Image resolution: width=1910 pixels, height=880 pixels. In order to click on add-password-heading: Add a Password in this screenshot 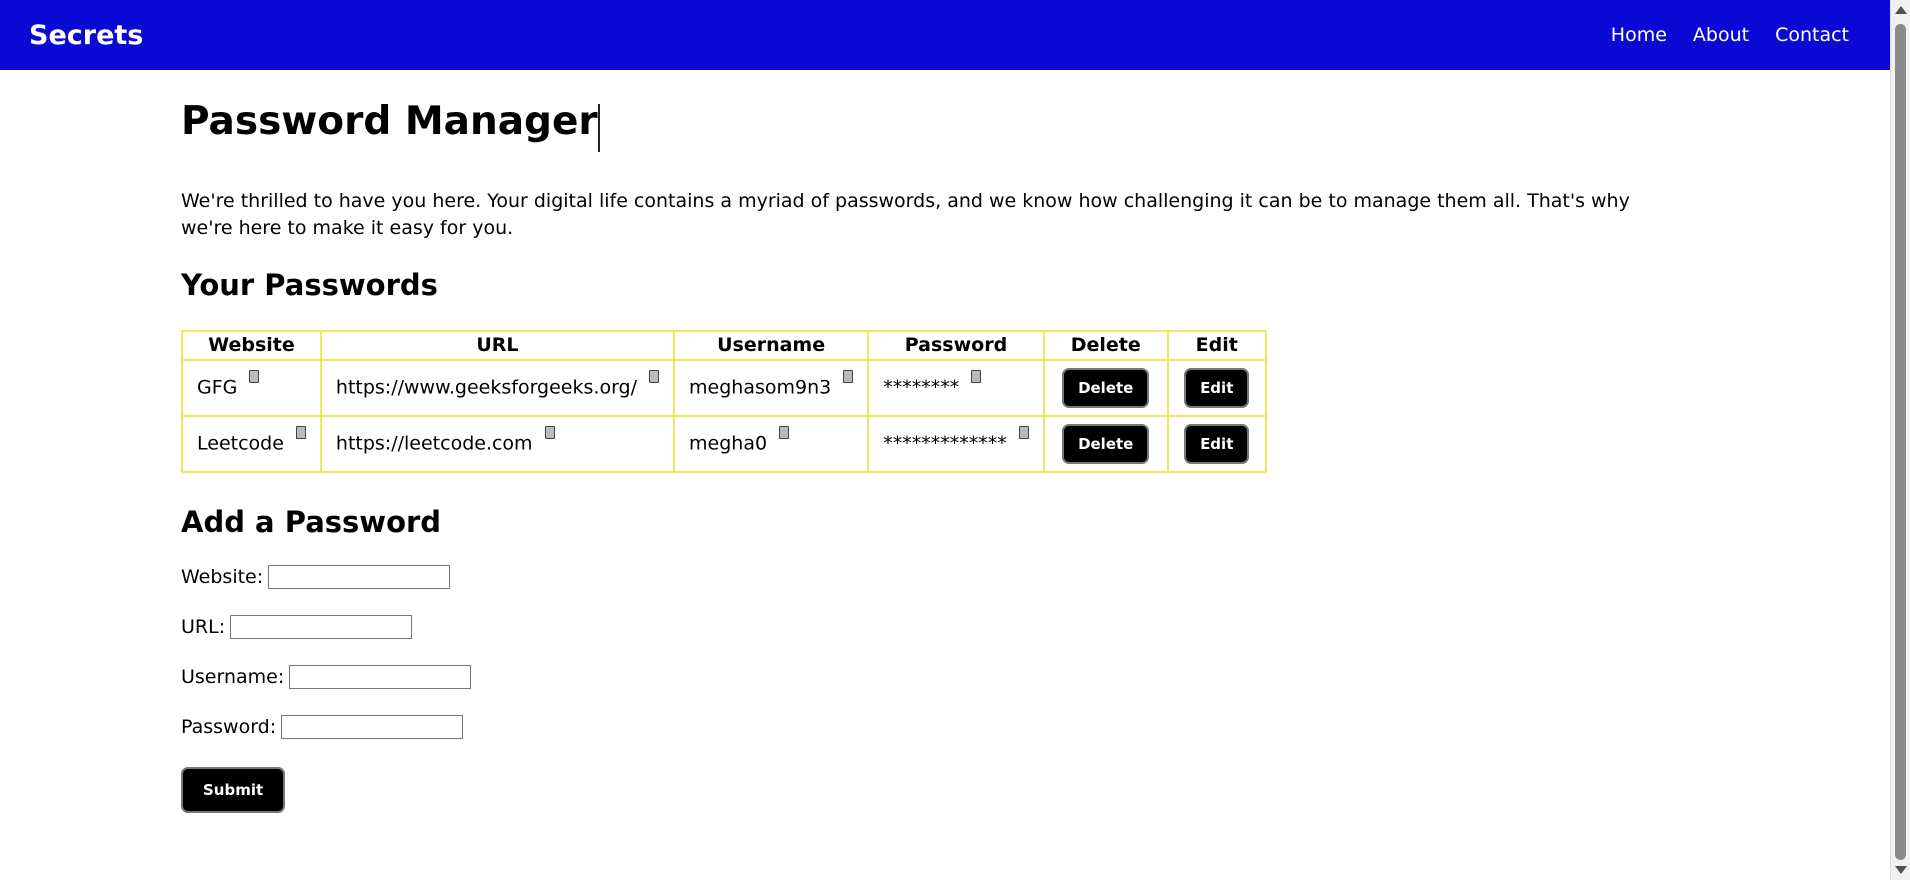, I will do `click(311, 521)`.